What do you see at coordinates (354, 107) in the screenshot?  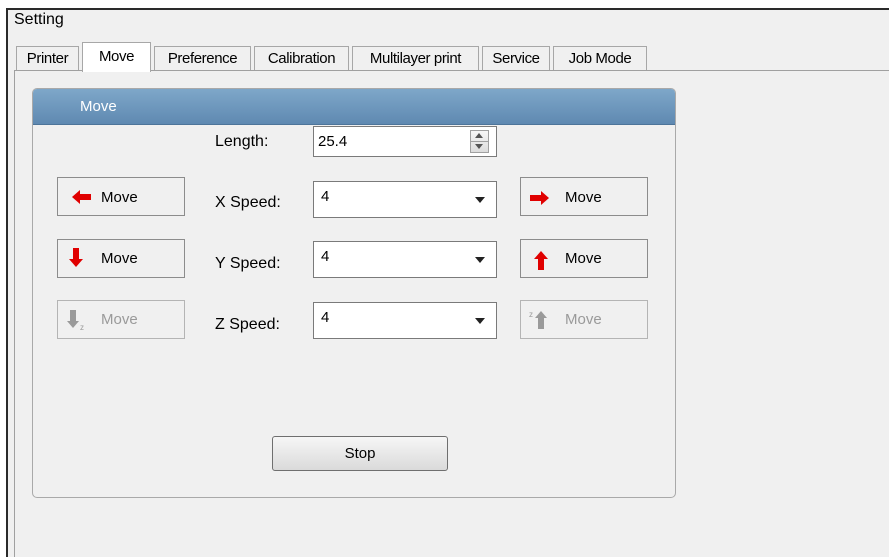 I see `move-group-header` at bounding box center [354, 107].